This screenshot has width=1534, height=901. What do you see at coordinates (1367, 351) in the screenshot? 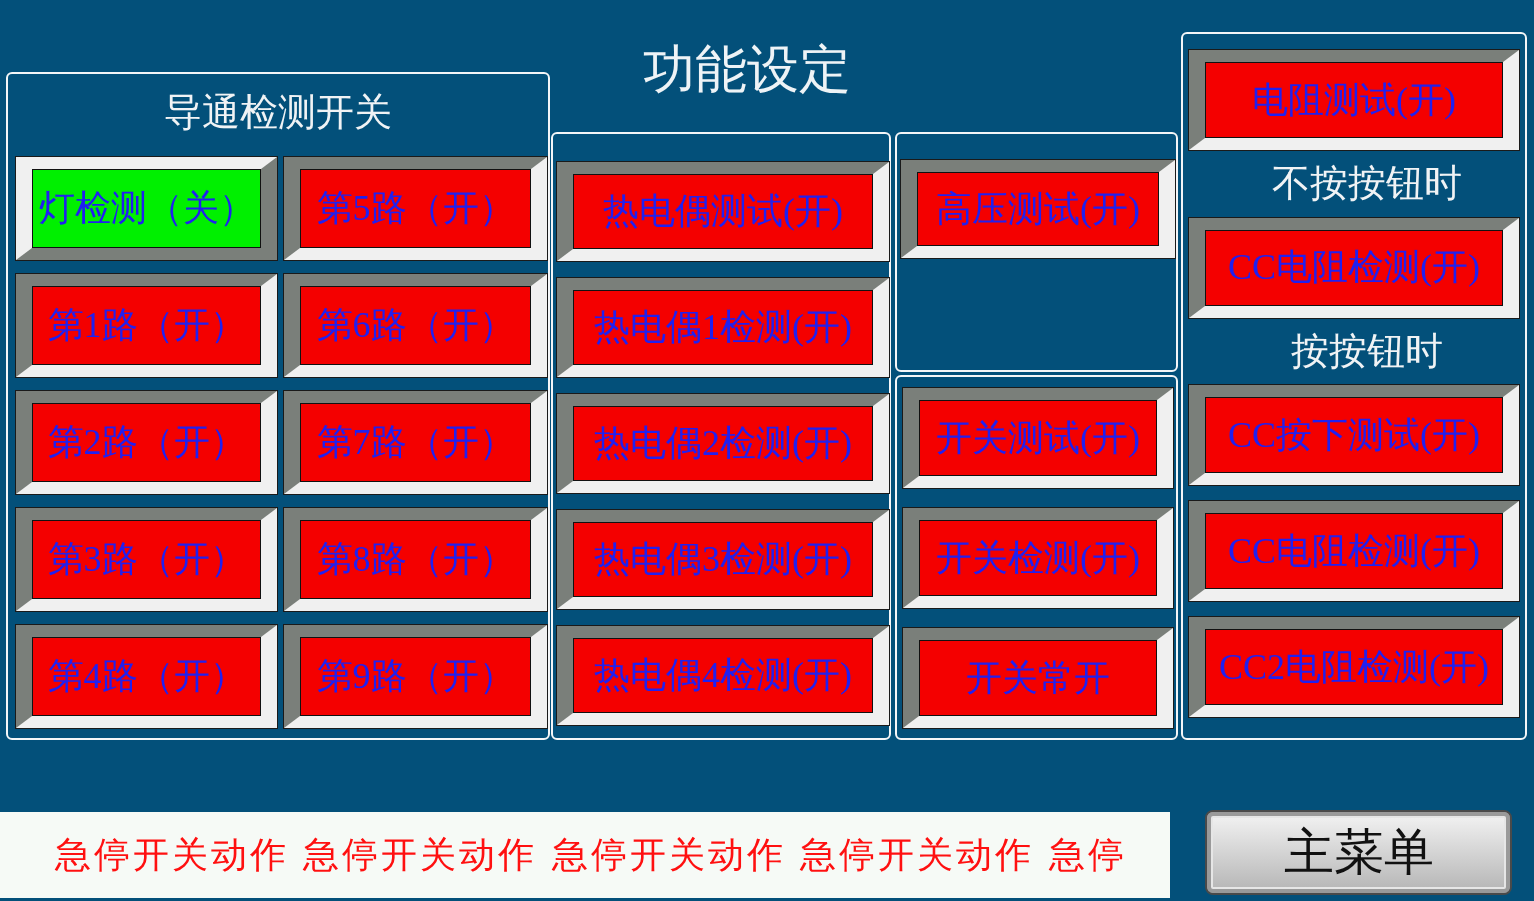
I see `section-label: 按按钮时` at bounding box center [1367, 351].